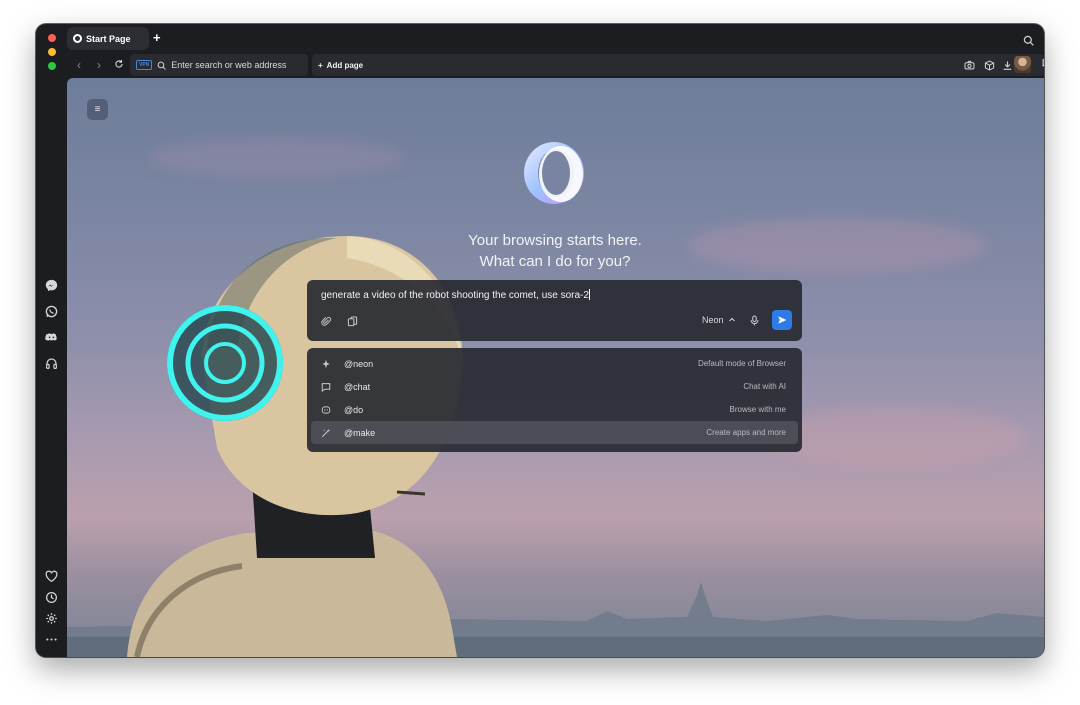 This screenshot has width=1080, height=705. I want to click on discord-icon, so click(51, 337).